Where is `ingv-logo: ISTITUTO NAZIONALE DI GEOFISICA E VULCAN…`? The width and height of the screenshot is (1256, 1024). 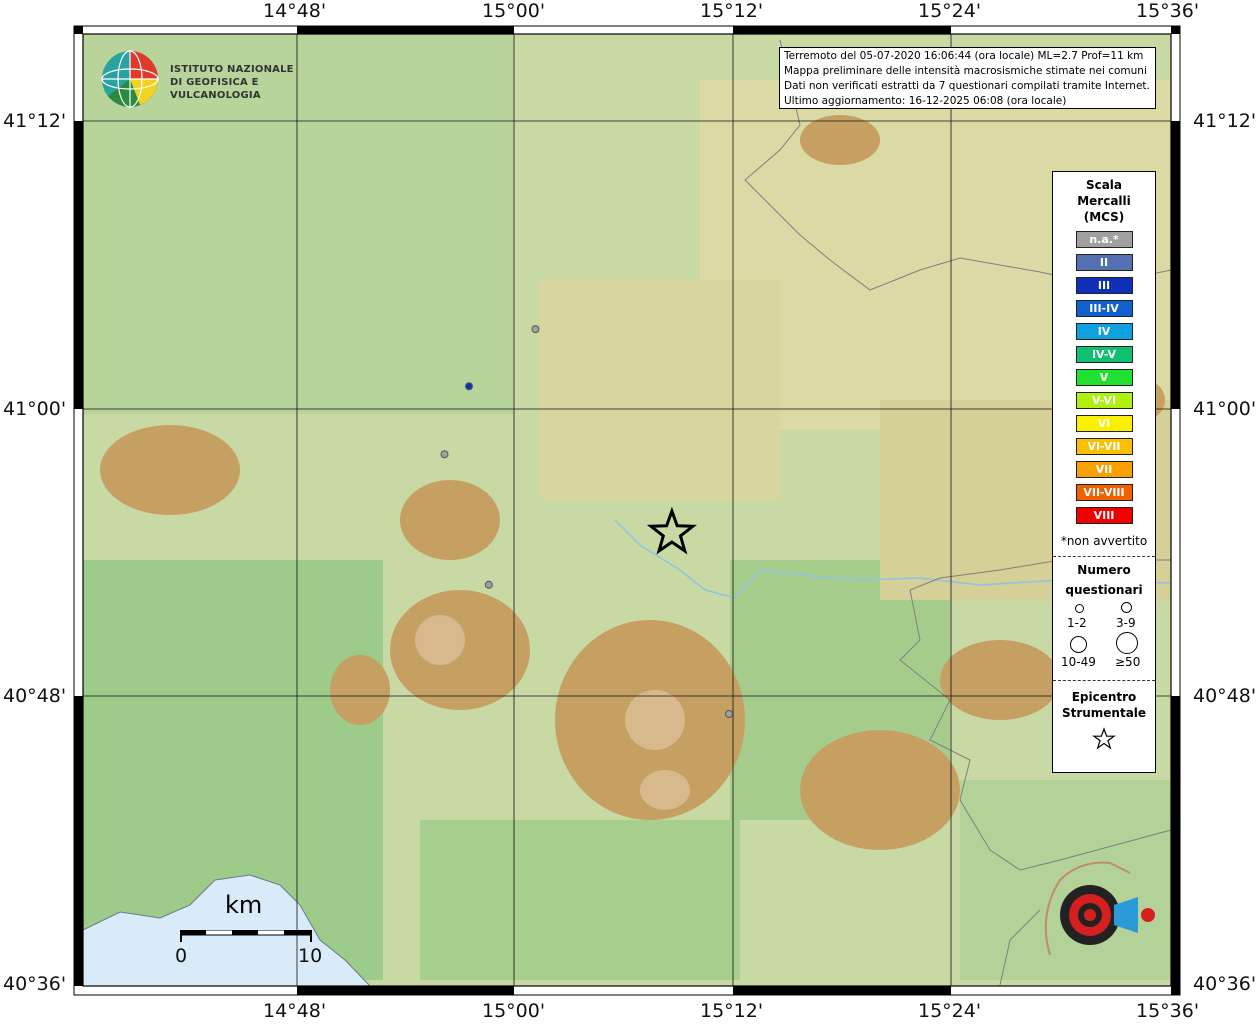 ingv-logo: ISTITUTO NAZIONALE DI GEOFISICA E VULCAN… is located at coordinates (220, 79).